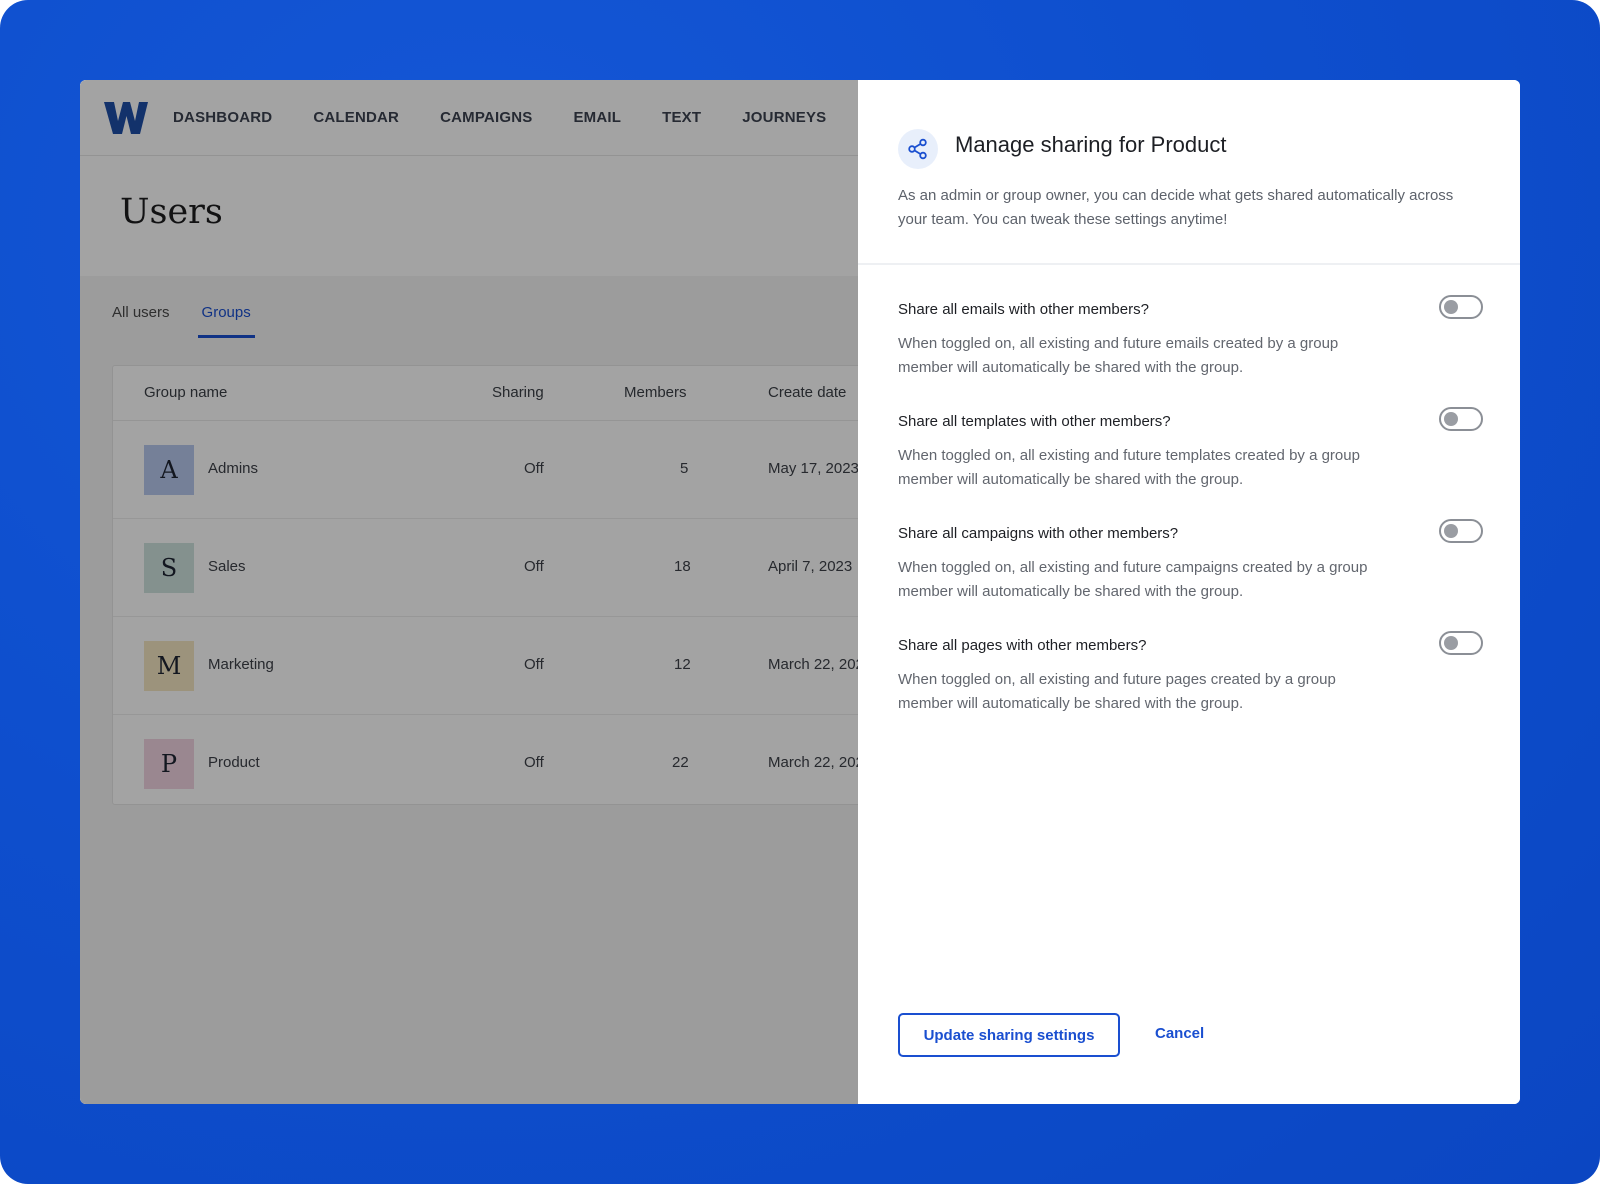  What do you see at coordinates (1461, 643) in the screenshot?
I see `share-pages-toggle` at bounding box center [1461, 643].